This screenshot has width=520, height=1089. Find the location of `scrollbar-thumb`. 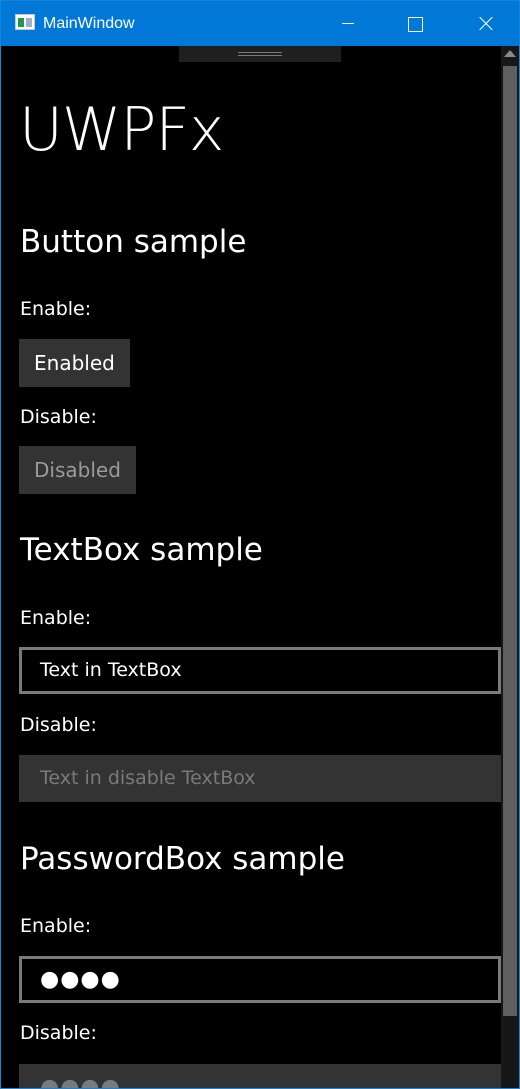

scrollbar-thumb is located at coordinates (510, 541).